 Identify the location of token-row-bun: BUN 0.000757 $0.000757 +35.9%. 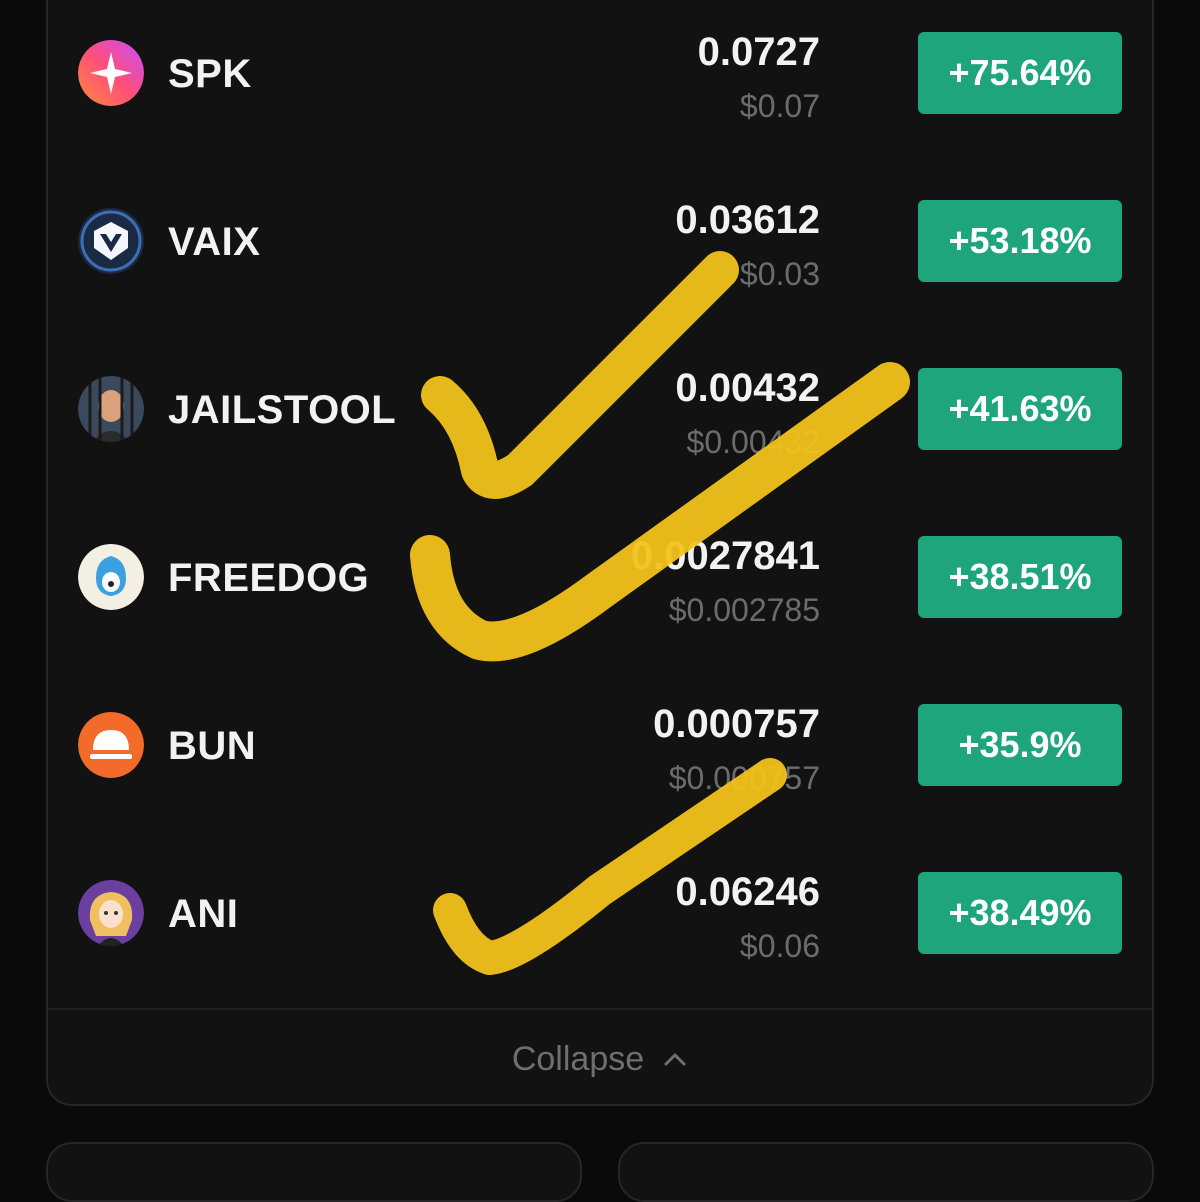
(600, 762).